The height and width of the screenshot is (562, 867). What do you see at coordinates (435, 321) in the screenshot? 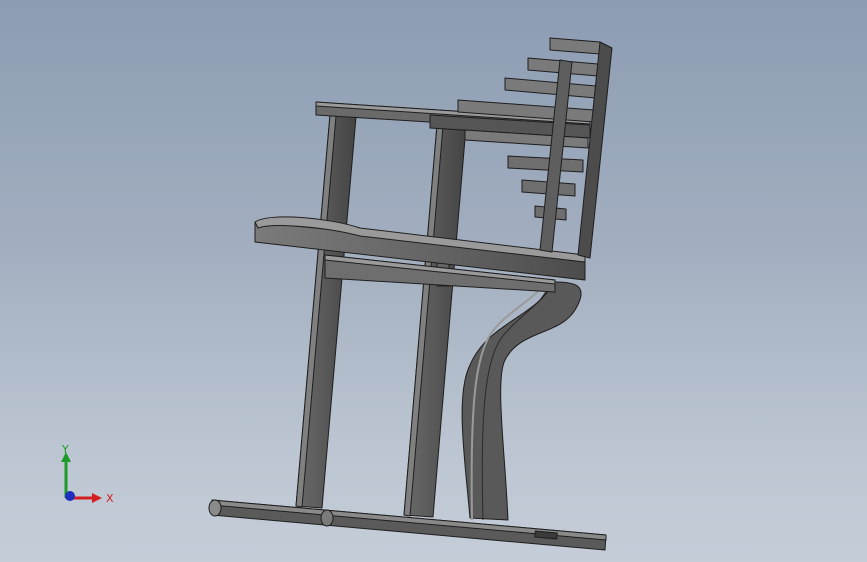
I see `middle-leg` at bounding box center [435, 321].